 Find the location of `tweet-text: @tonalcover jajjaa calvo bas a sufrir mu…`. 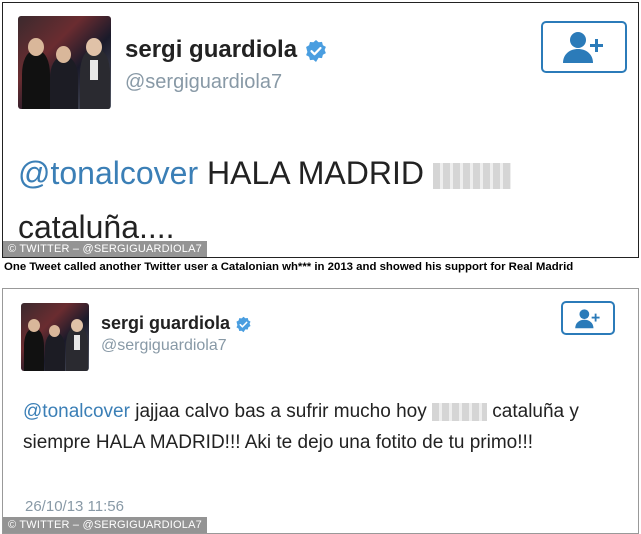

tweet-text: @tonalcover jajjaa calvo bas a sufrir mu… is located at coordinates (323, 427).